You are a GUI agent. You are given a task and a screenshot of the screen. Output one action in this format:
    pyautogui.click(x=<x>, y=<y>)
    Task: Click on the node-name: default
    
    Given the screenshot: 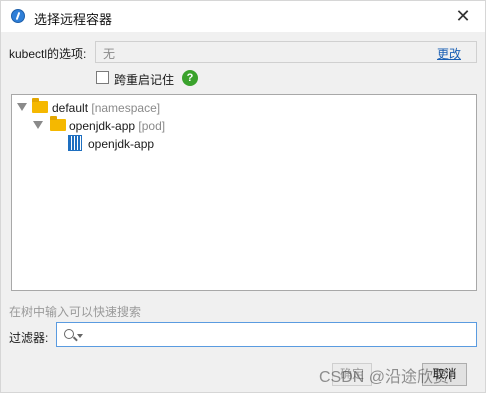 What is the action you would take?
    pyautogui.click(x=70, y=108)
    